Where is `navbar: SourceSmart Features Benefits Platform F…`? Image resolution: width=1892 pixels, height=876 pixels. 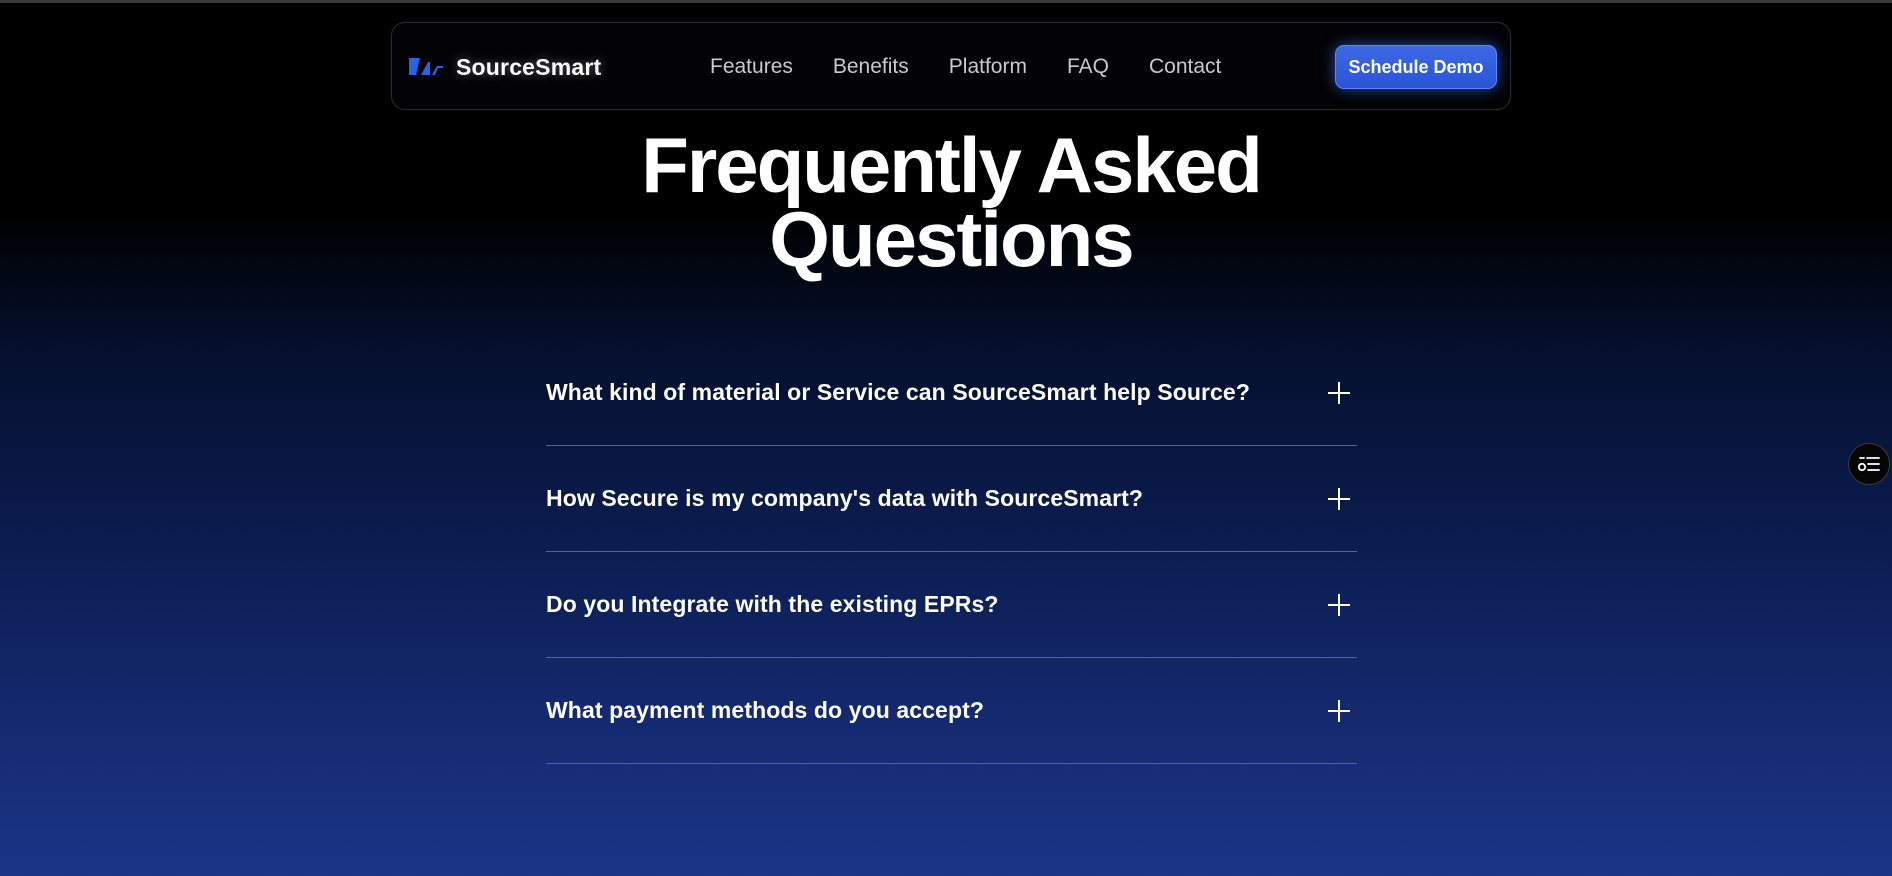
navbar: SourceSmart Features Benefits Platform F… is located at coordinates (951, 66).